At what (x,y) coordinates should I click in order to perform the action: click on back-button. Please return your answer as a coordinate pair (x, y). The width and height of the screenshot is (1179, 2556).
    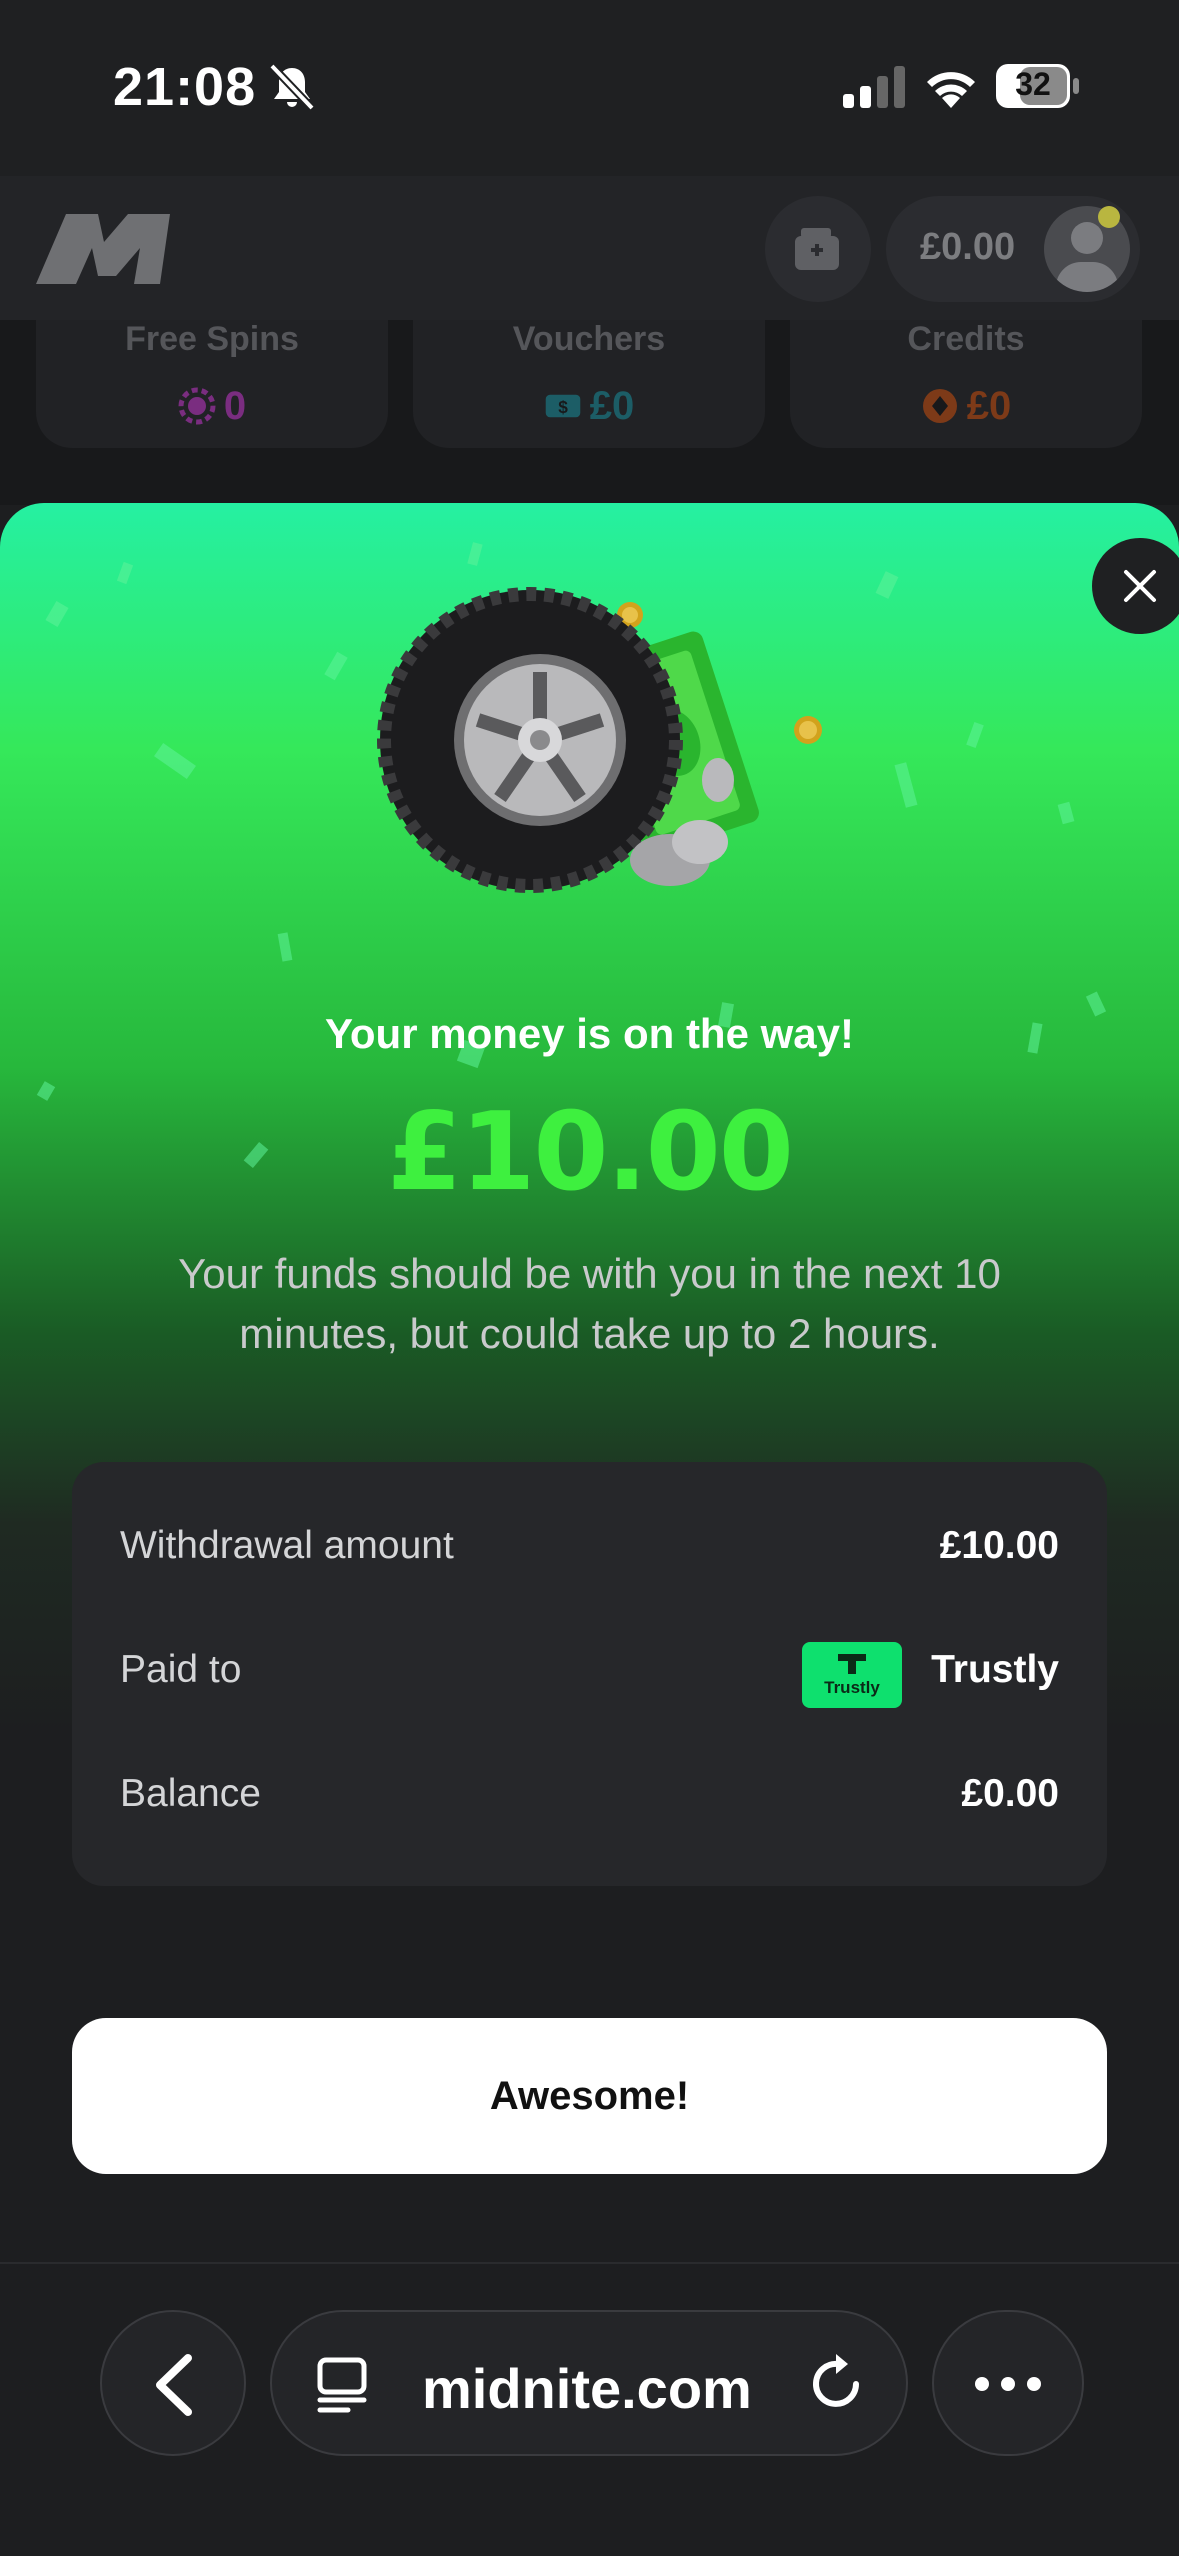
    Looking at the image, I should click on (173, 2383).